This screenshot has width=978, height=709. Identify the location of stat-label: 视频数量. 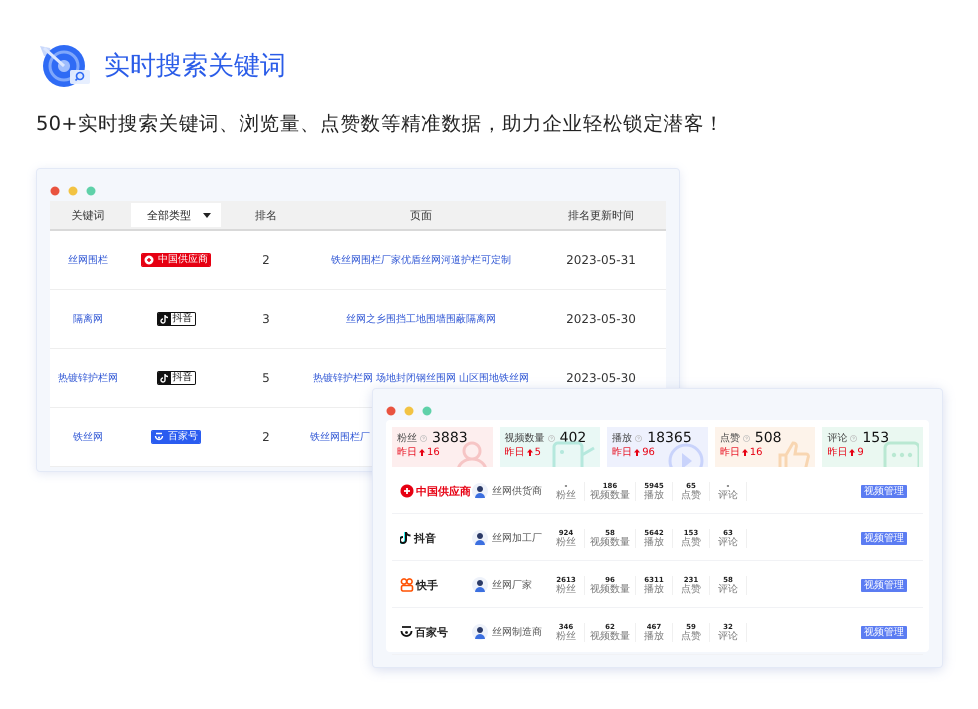
(524, 438).